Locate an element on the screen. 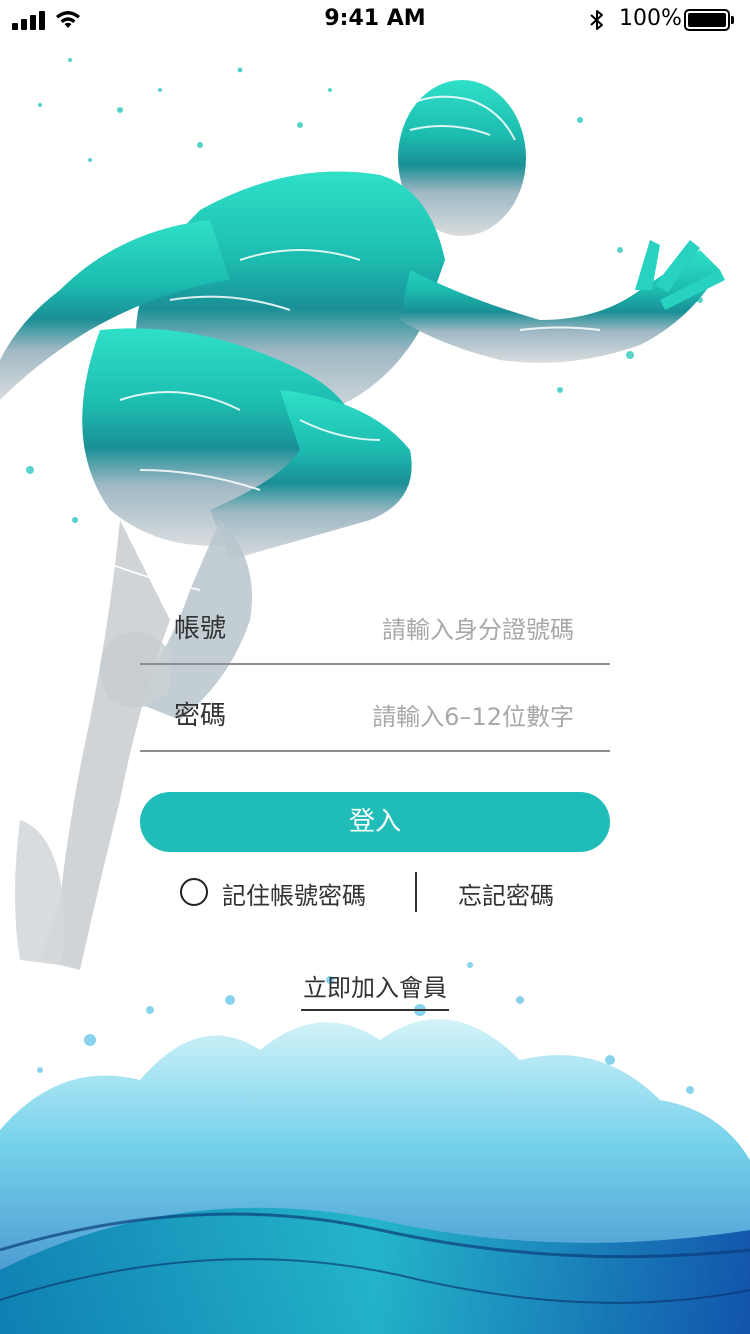  status-bar: 9:41 AM 100% is located at coordinates (375, 20).